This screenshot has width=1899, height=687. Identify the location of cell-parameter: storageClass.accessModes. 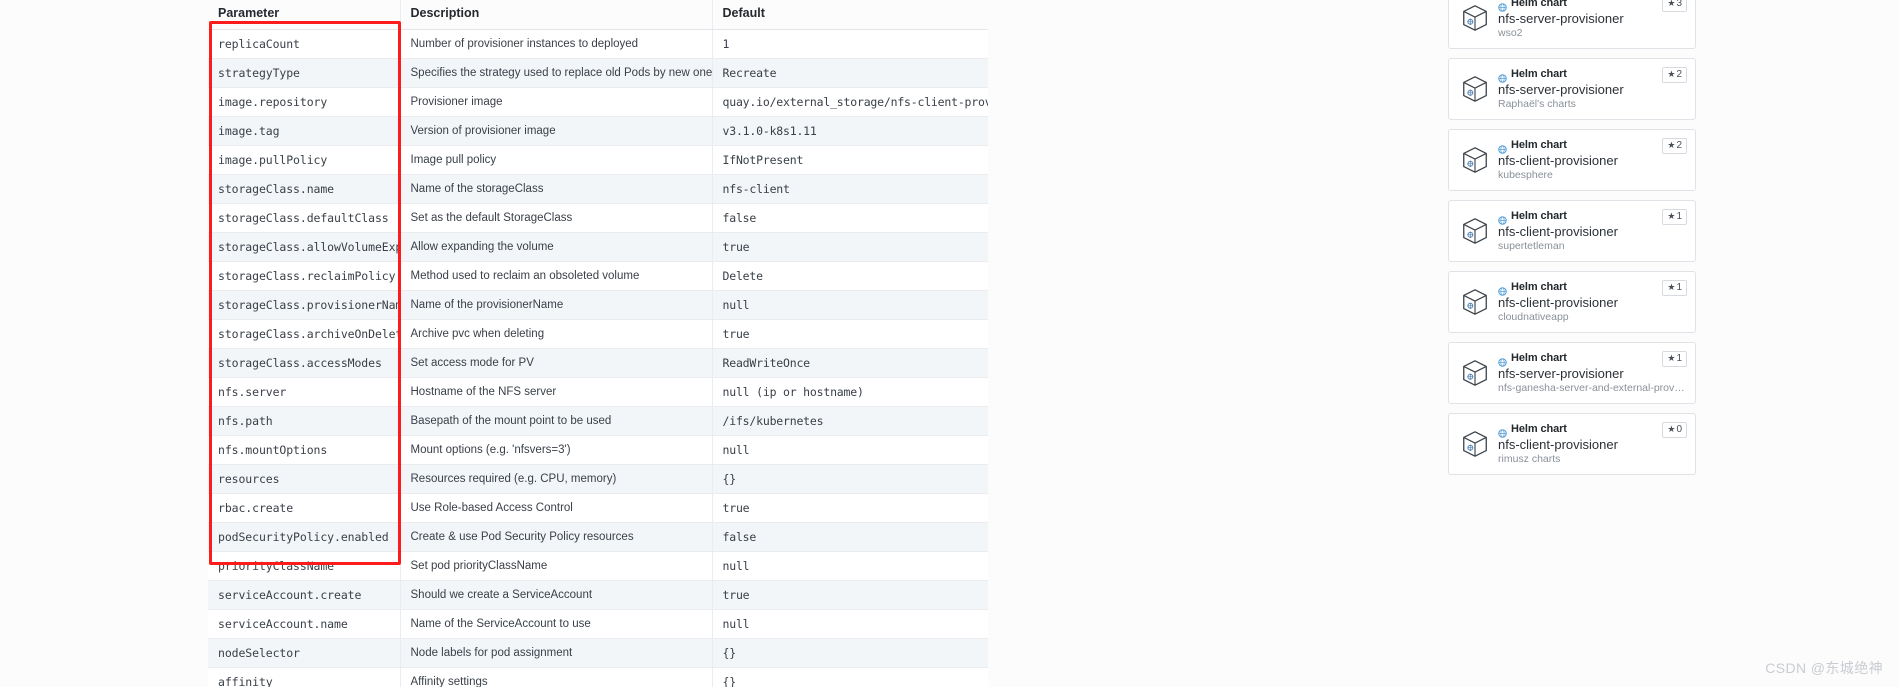
(304, 363).